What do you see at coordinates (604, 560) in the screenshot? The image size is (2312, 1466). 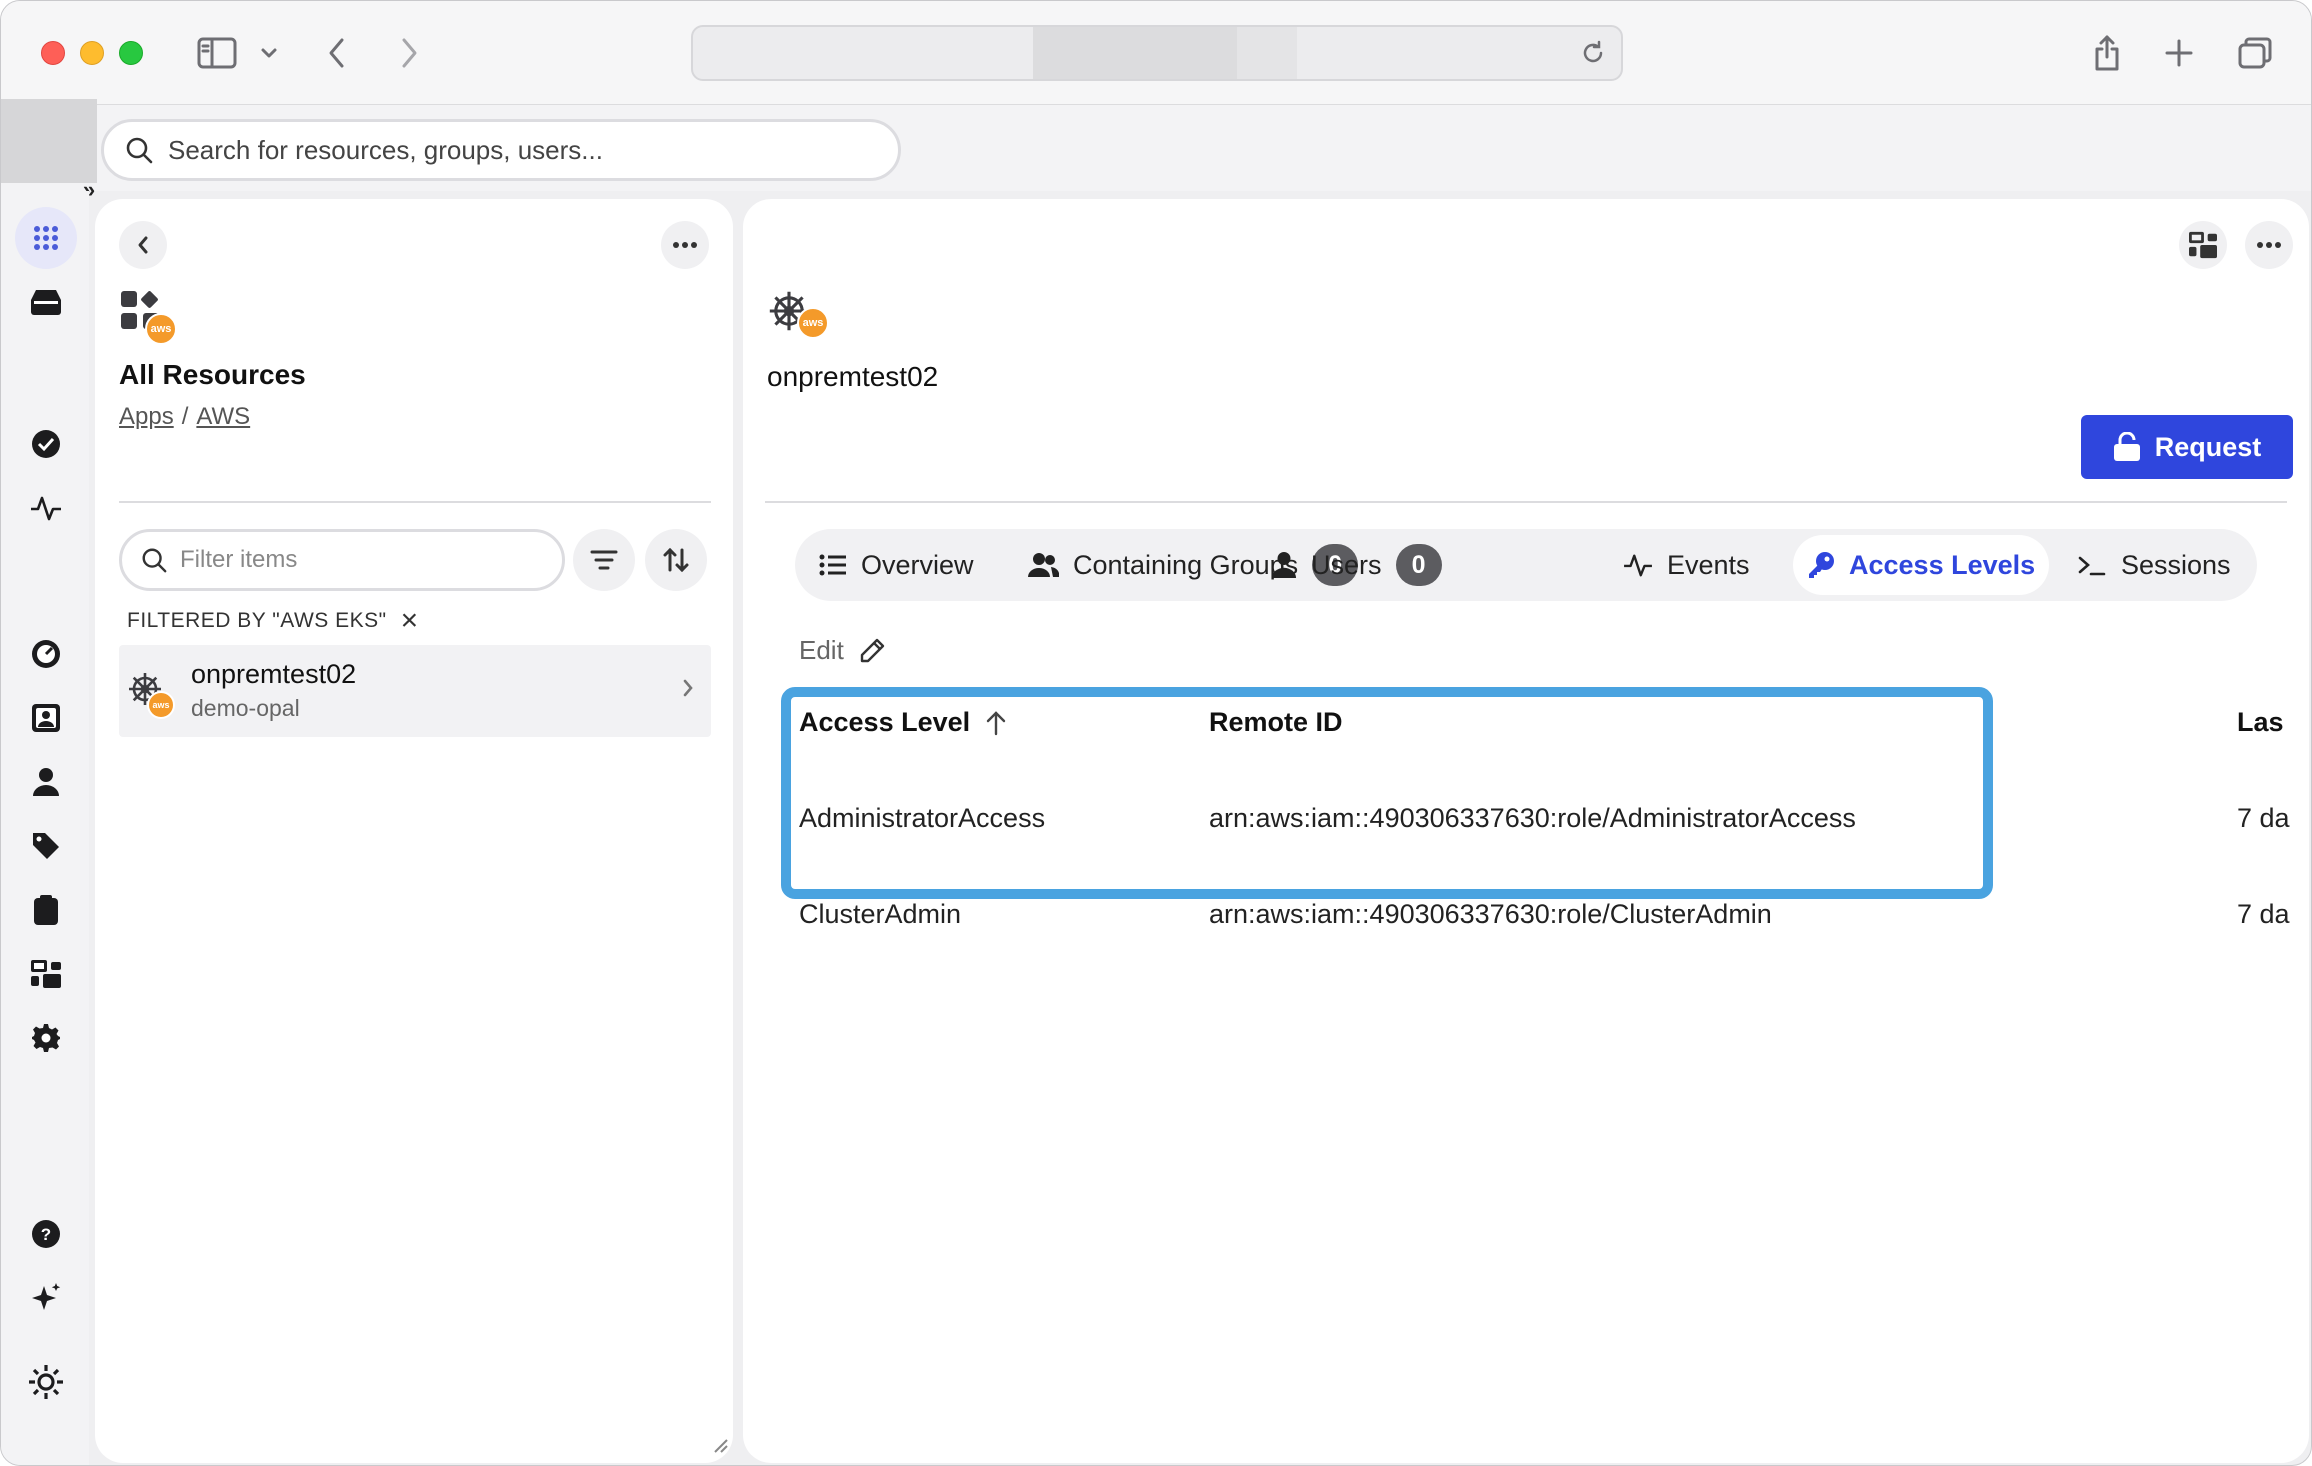 I see `filter-lines-button` at bounding box center [604, 560].